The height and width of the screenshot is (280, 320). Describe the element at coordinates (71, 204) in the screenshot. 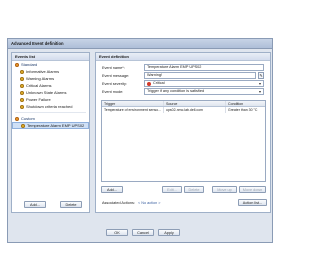

I see `events-delete-button: Delete` at that location.